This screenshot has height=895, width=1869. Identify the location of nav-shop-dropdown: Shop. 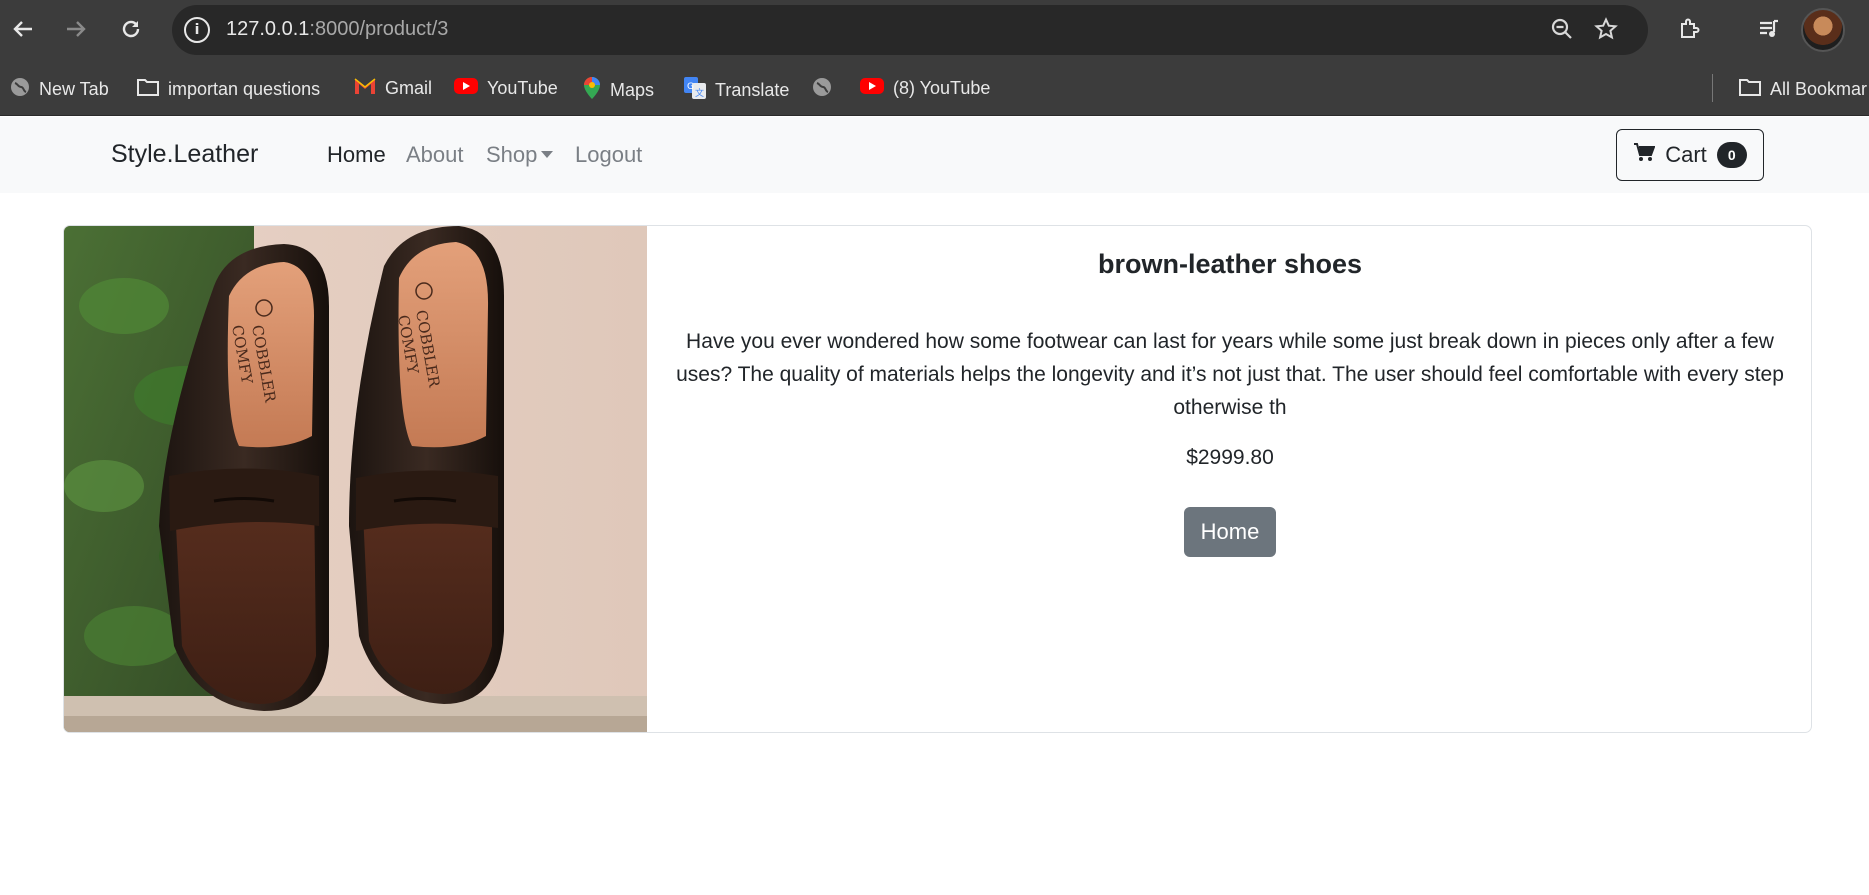
(520, 155).